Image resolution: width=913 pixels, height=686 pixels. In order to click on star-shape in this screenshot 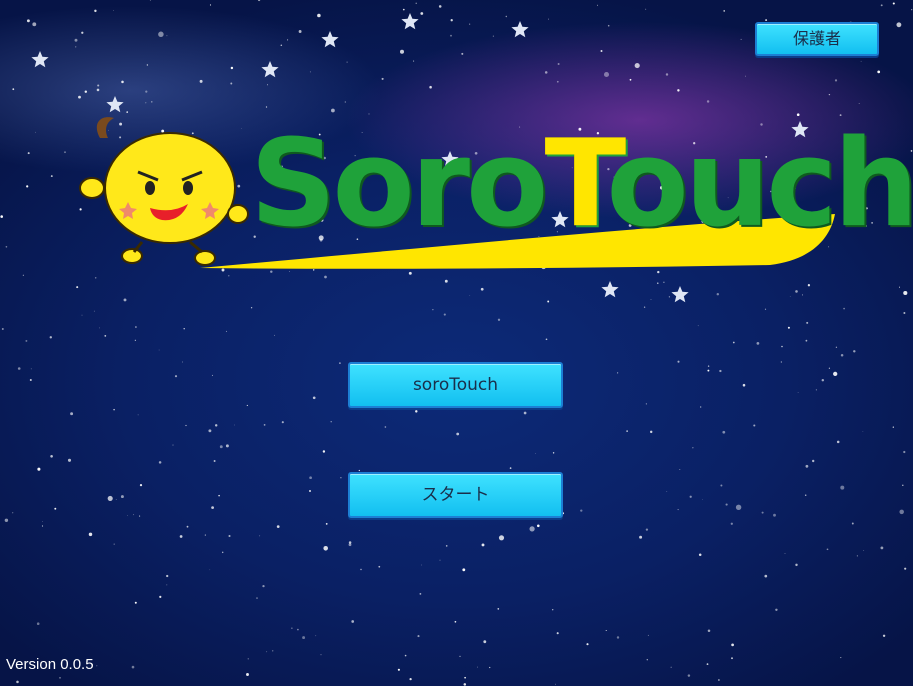, I will do `click(610, 289)`.